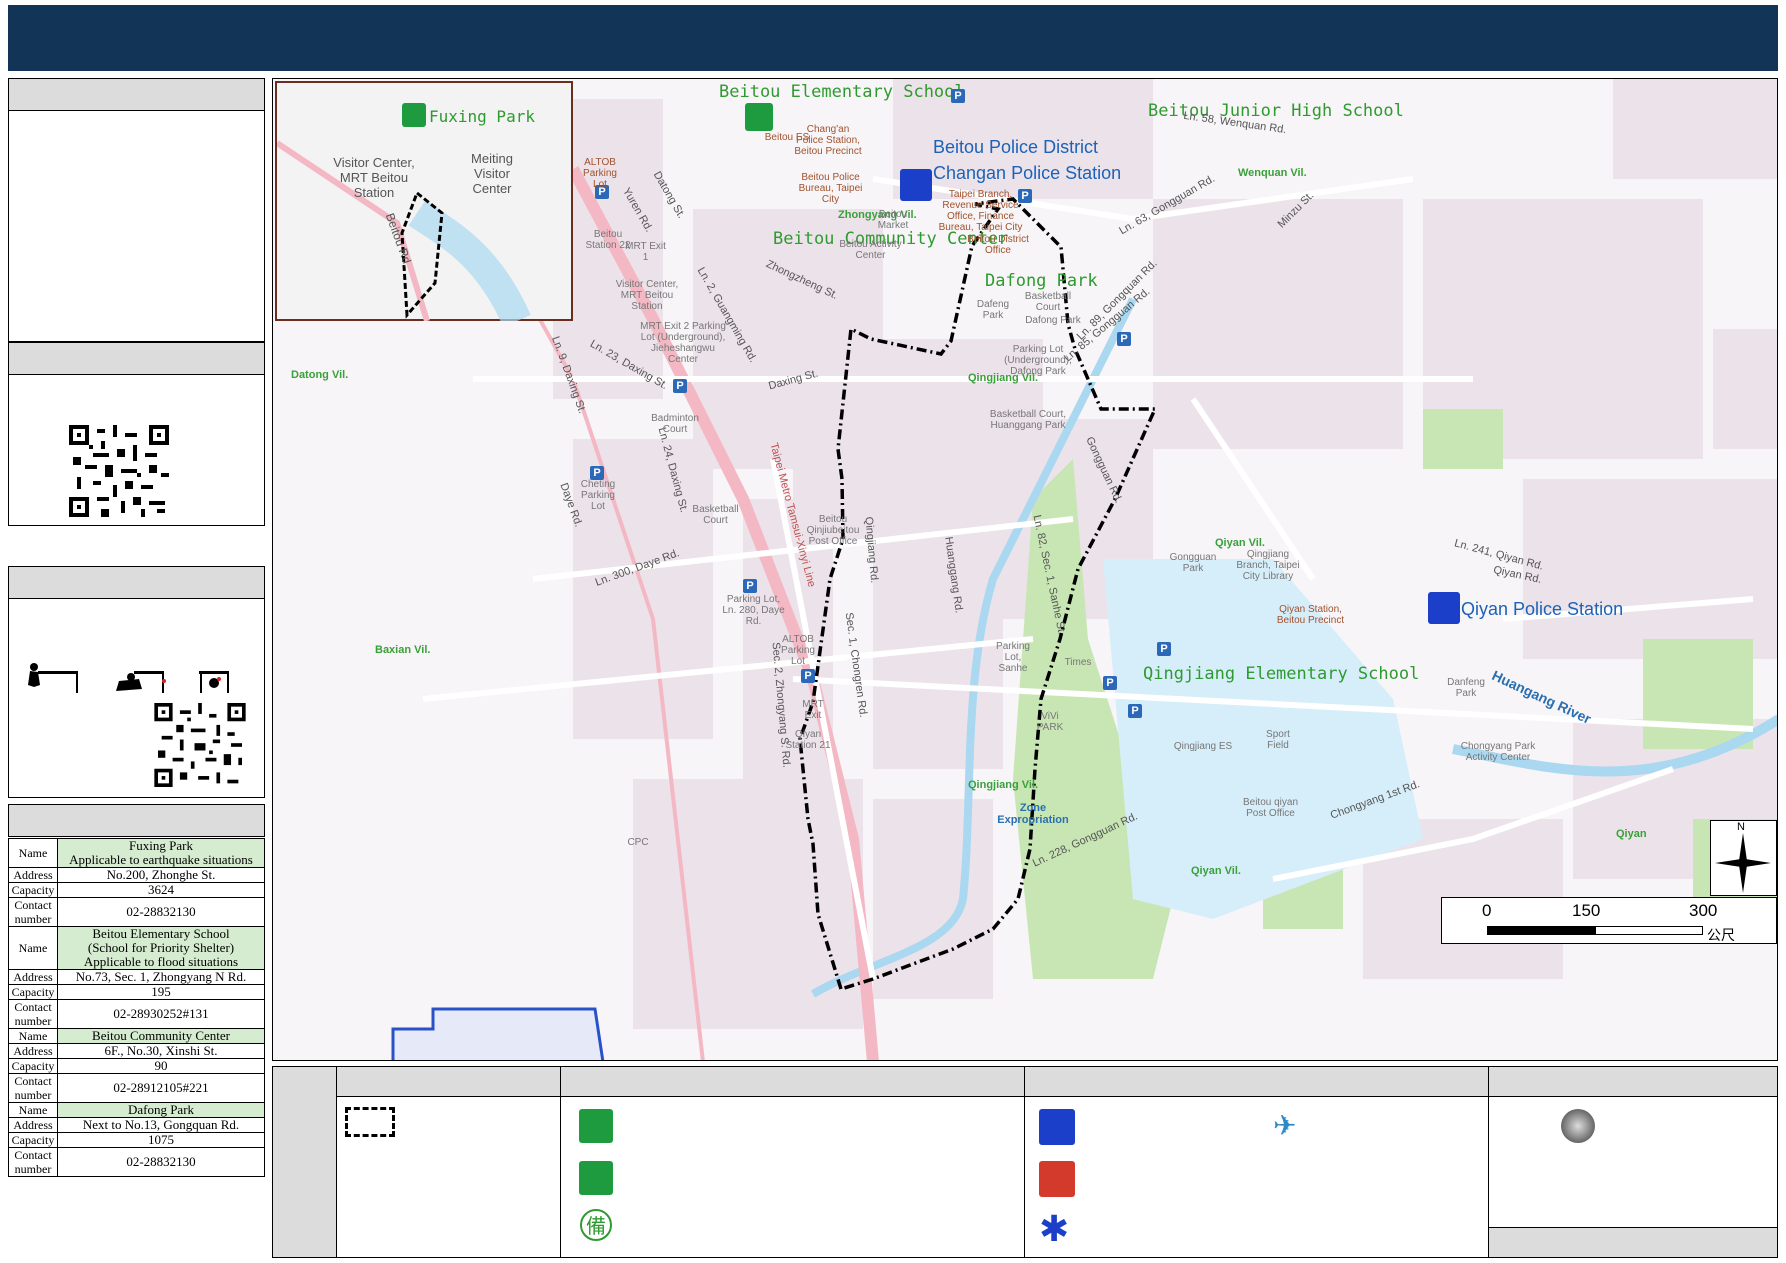 Image resolution: width=1786 pixels, height=1263 pixels. Describe the element at coordinates (414, 115) in the screenshot. I see `earthquake-shelter-icon` at that location.